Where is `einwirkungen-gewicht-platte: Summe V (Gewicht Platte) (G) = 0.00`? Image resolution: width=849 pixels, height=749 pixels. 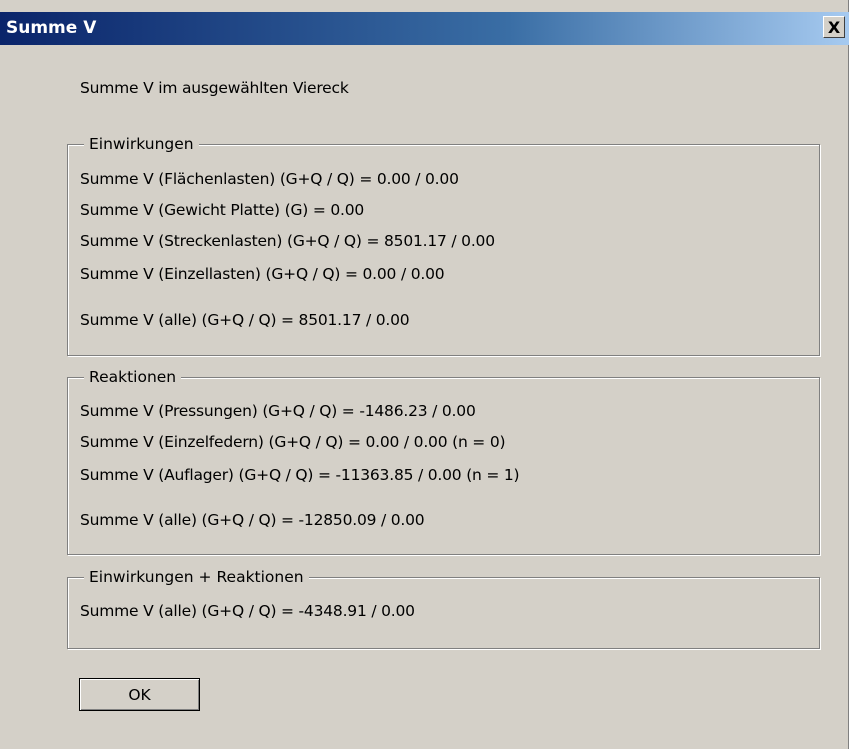 einwirkungen-gewicht-platte: Summe V (Gewicht Platte) (G) = 0.00 is located at coordinates (222, 210).